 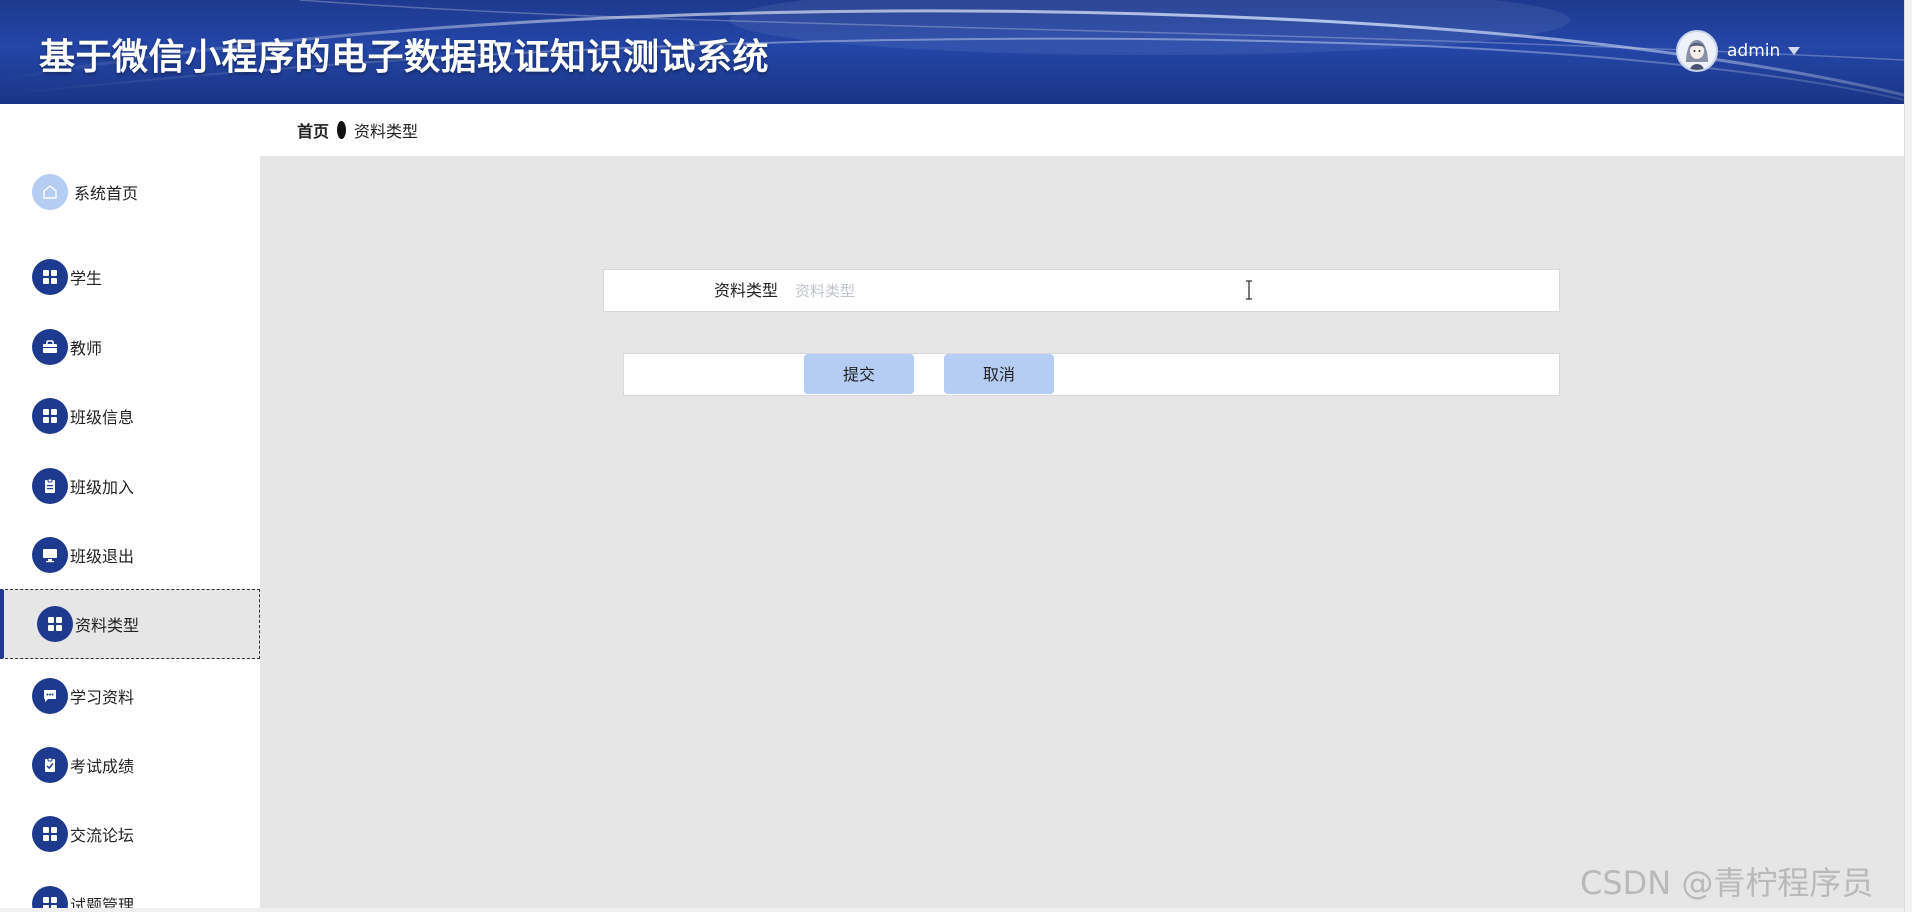 I want to click on app-header: 基于微信小程序的电子数据取证知识测试系统 admin, so click(x=952, y=52).